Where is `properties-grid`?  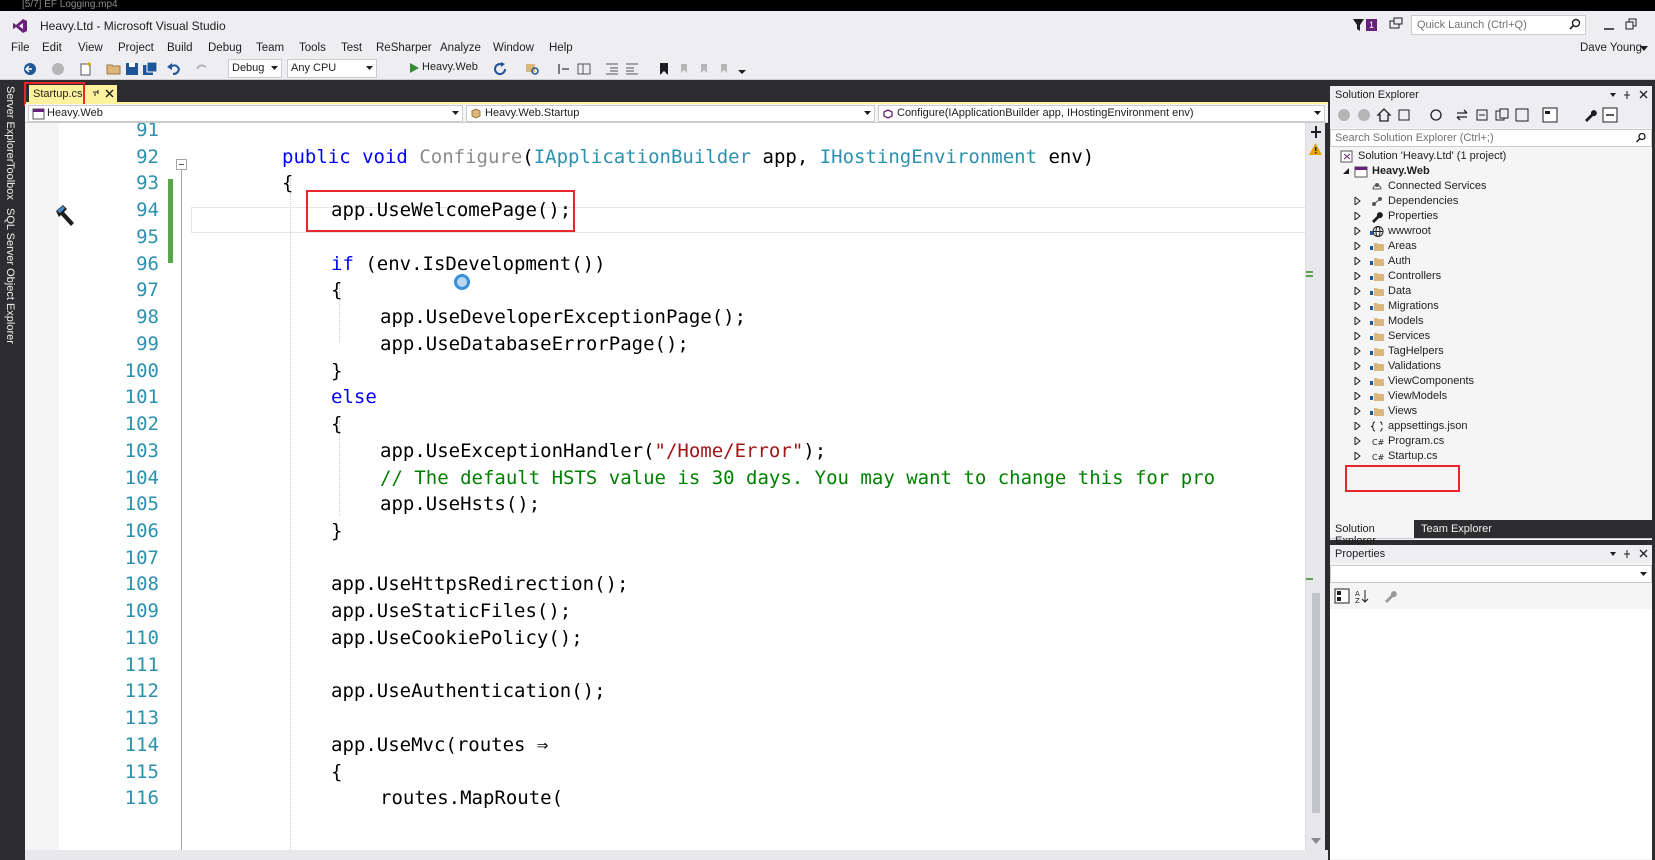
properties-grid is located at coordinates (1491, 734).